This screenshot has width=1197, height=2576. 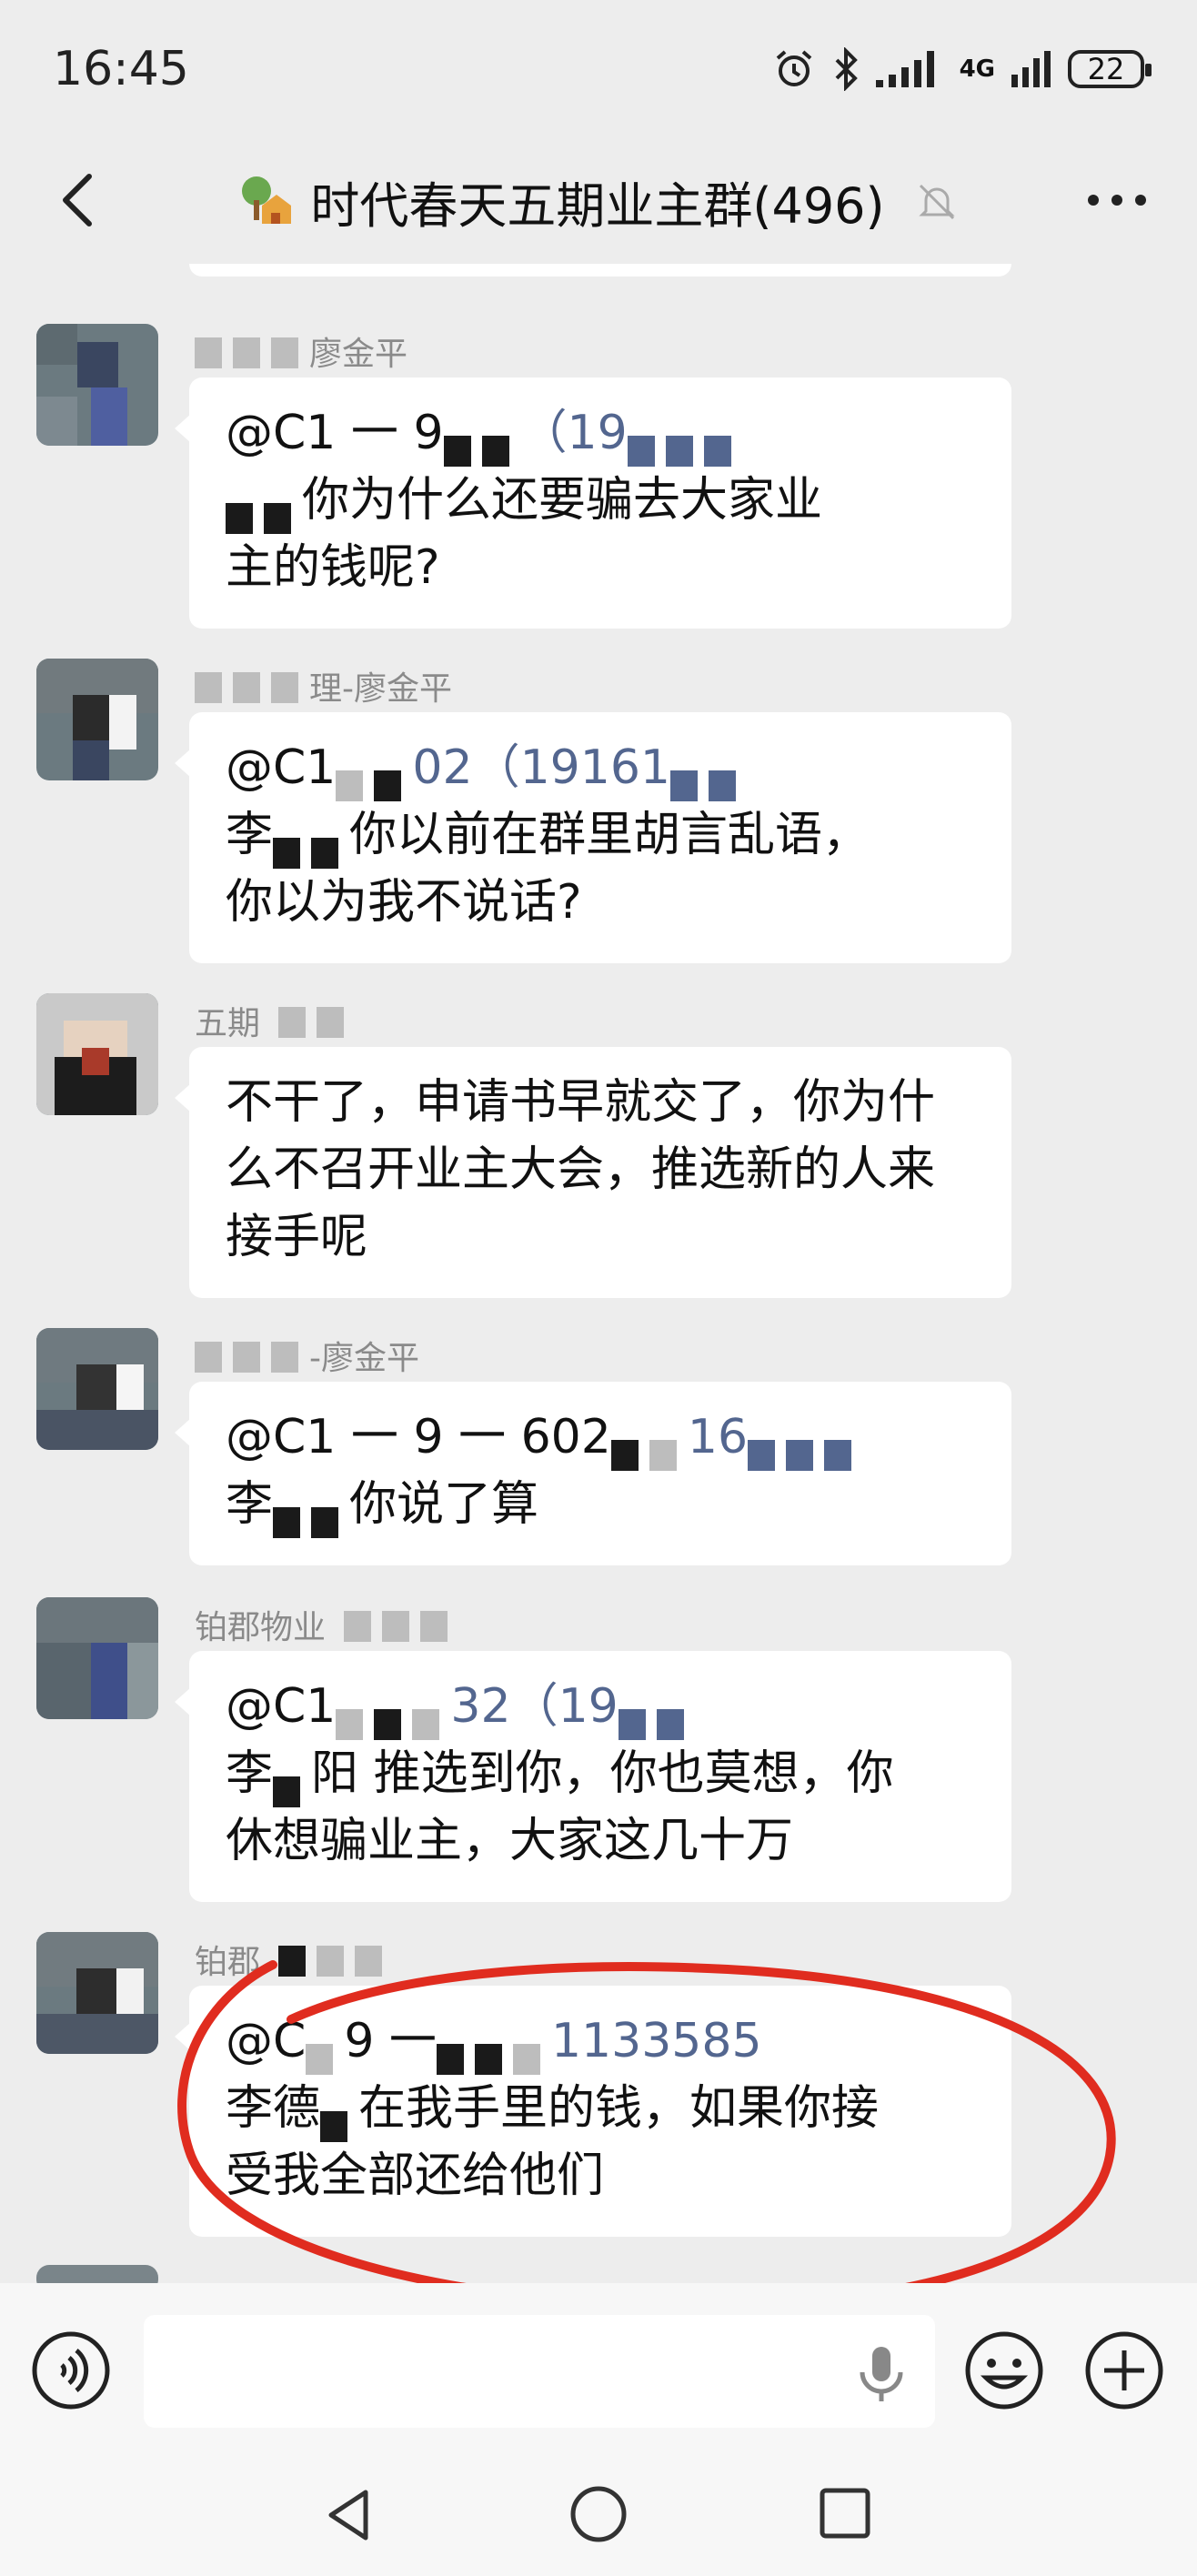 What do you see at coordinates (937, 201) in the screenshot?
I see `mute-bell-icon` at bounding box center [937, 201].